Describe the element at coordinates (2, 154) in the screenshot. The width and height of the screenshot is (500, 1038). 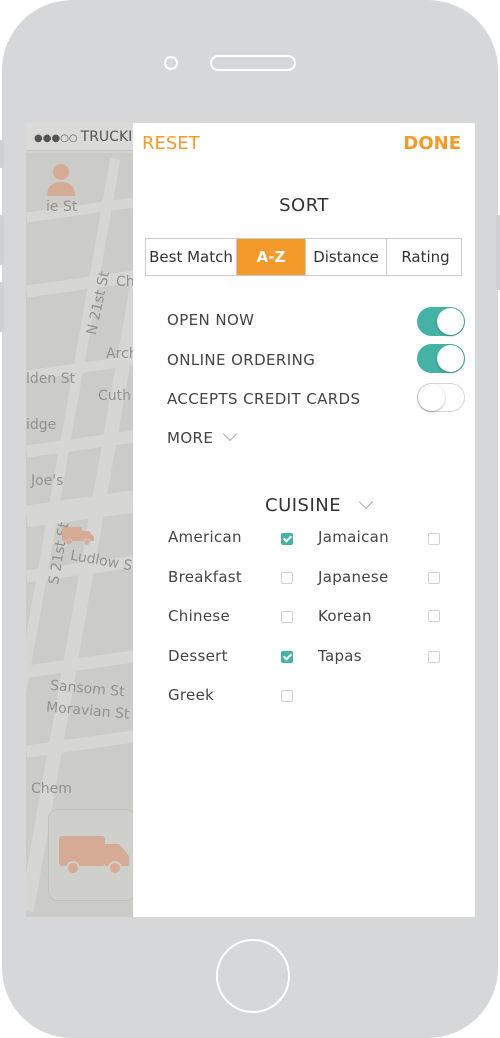
I see `mute-switch` at that location.